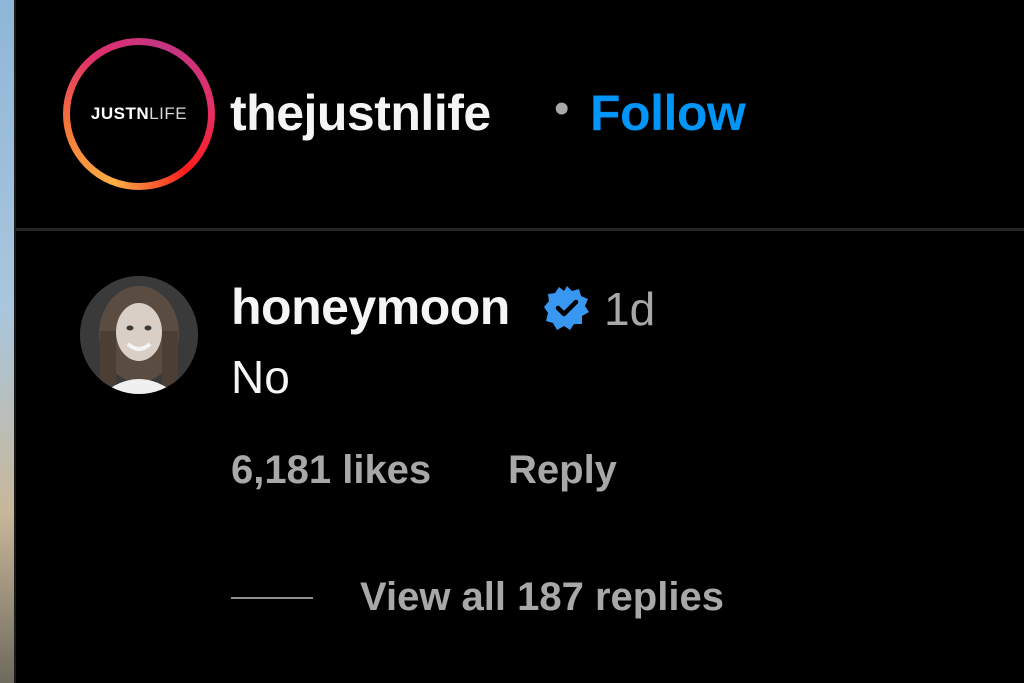 The height and width of the screenshot is (683, 1024). What do you see at coordinates (668, 113) in the screenshot?
I see `follow-button: Follow` at bounding box center [668, 113].